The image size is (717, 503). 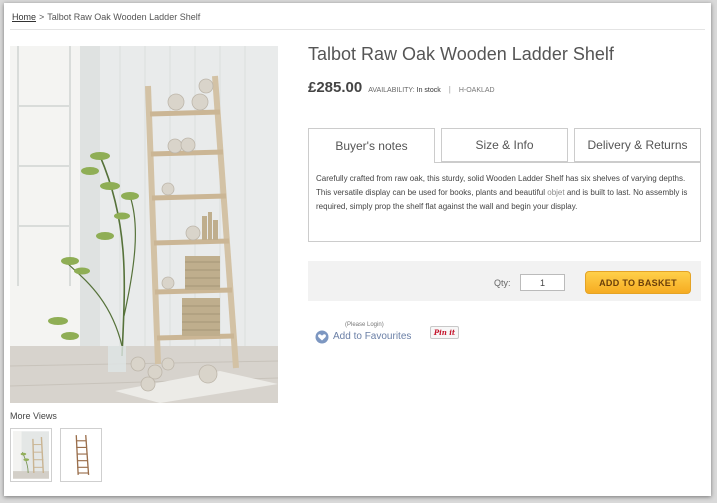 I want to click on room-photo-thumbnail, so click(x=31, y=455).